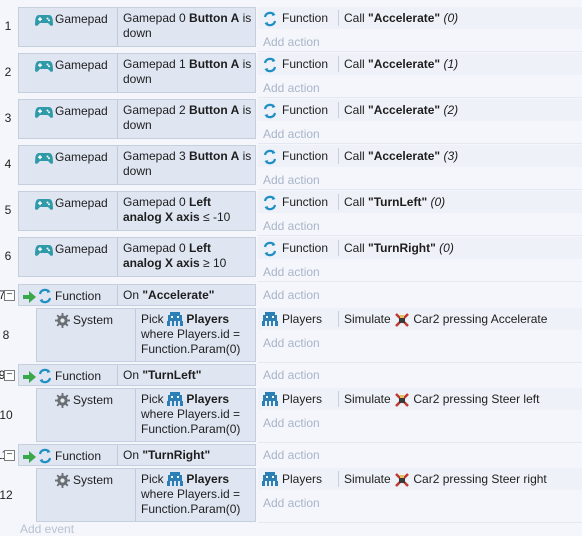 Image resolution: width=582 pixels, height=536 pixels. What do you see at coordinates (169, 295) in the screenshot?
I see `condition-text: On "Accelerate"` at bounding box center [169, 295].